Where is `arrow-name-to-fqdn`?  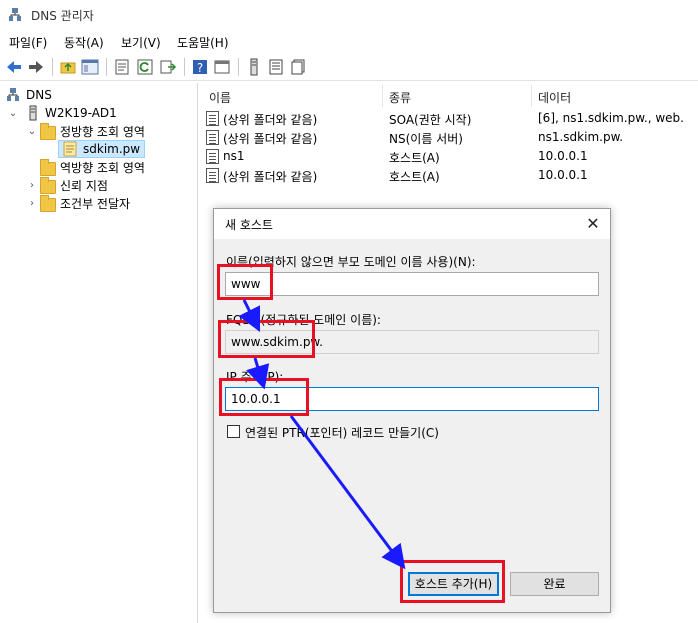
arrow-name-to-fqdn is located at coordinates (249, 316).